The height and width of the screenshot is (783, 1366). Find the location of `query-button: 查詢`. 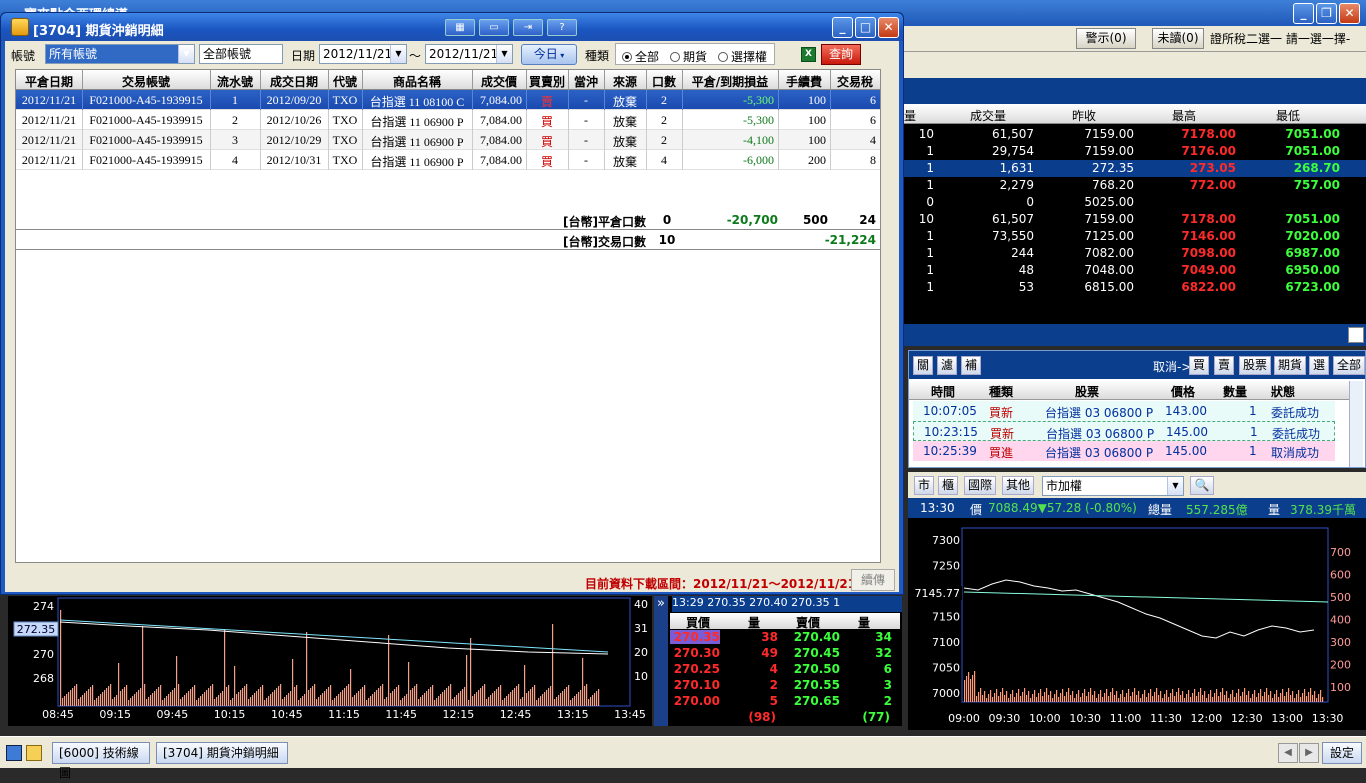

query-button: 查詢 is located at coordinates (841, 54).